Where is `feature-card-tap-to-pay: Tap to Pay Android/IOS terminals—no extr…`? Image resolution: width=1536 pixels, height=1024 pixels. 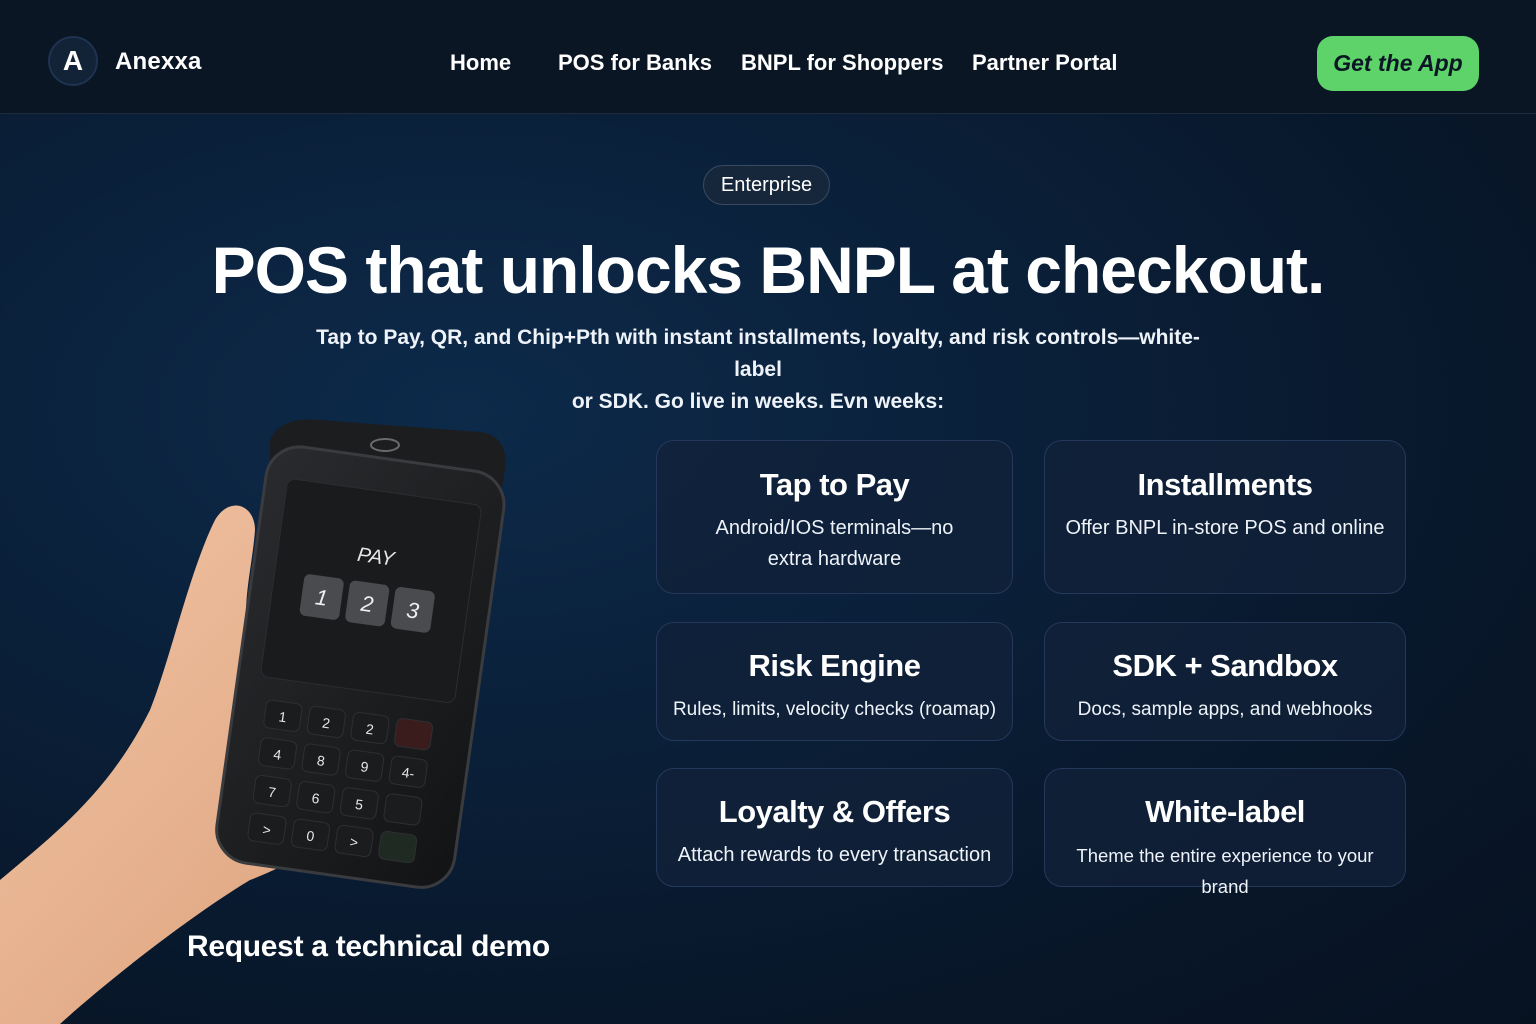
feature-card-tap-to-pay: Tap to Pay Android/IOS terminals—no extr… is located at coordinates (834, 517).